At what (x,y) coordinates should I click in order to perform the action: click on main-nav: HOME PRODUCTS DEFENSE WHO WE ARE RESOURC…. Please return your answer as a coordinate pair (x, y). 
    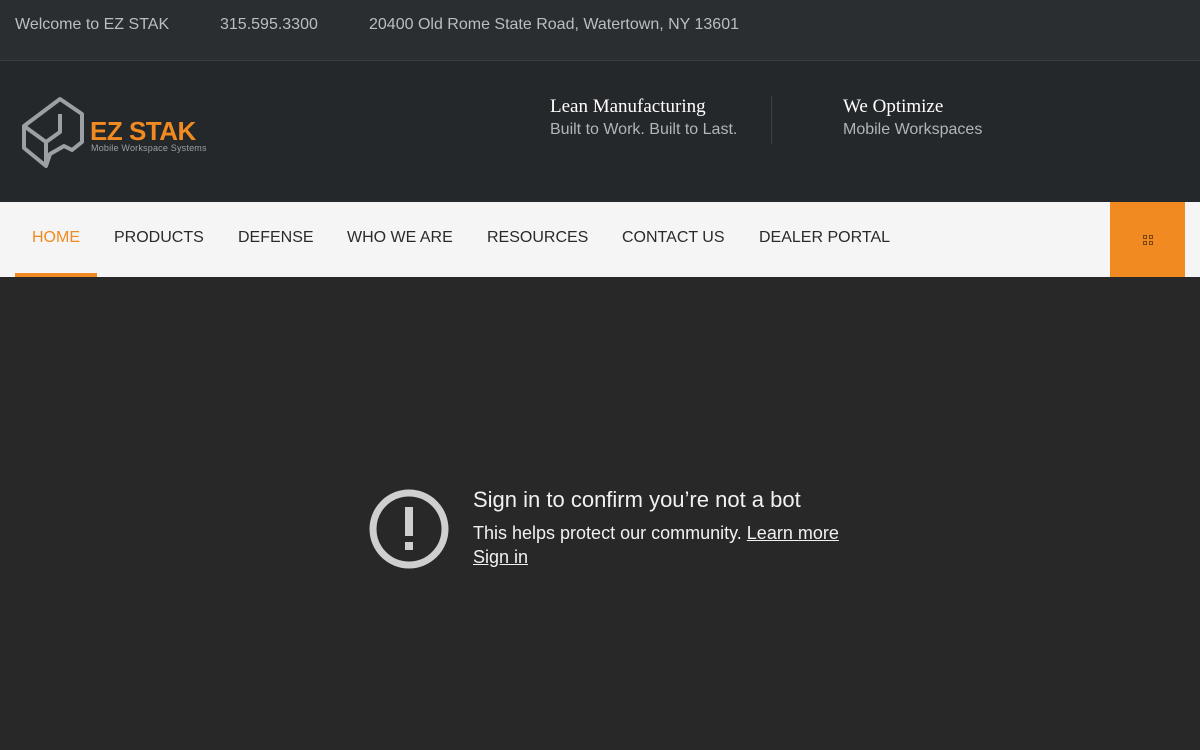
    Looking at the image, I should click on (600, 239).